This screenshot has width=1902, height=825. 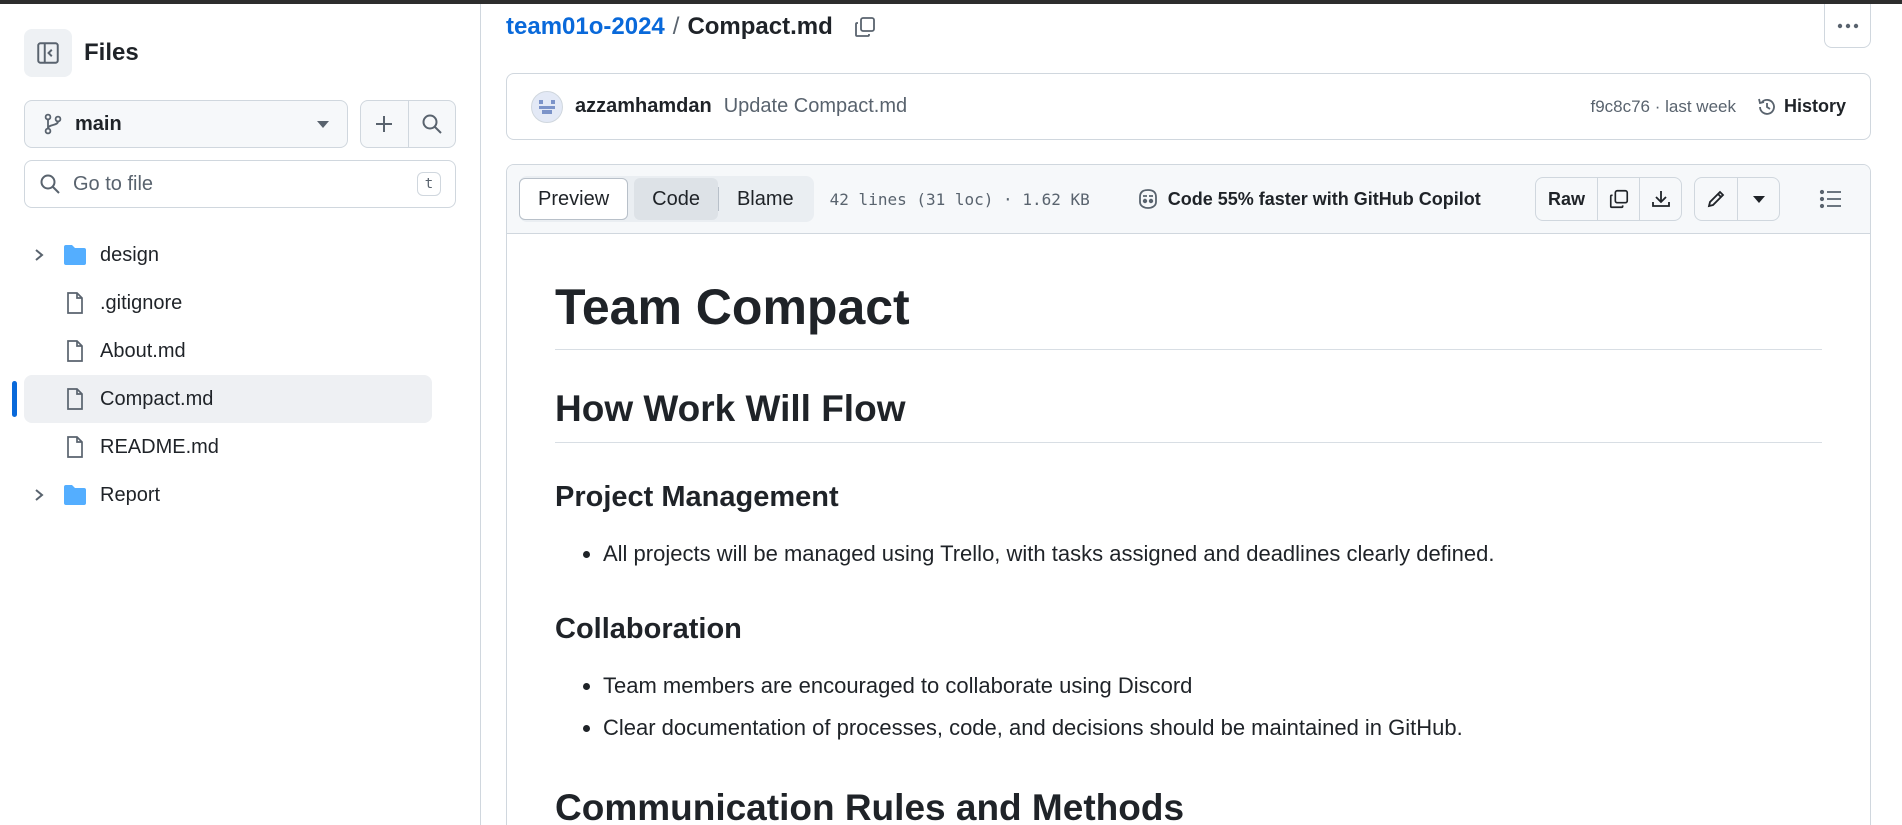 I want to click on copy-path-button, so click(x=865, y=27).